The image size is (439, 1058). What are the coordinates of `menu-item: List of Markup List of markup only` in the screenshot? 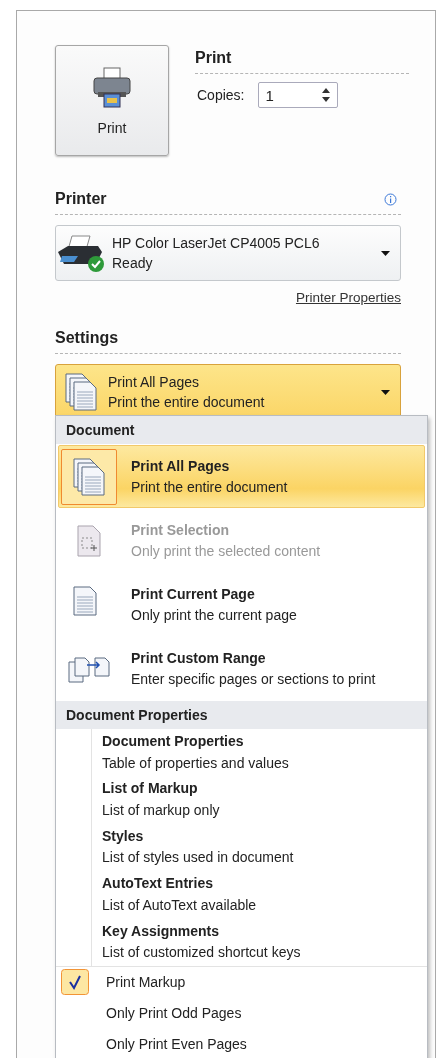 It's located at (259, 800).